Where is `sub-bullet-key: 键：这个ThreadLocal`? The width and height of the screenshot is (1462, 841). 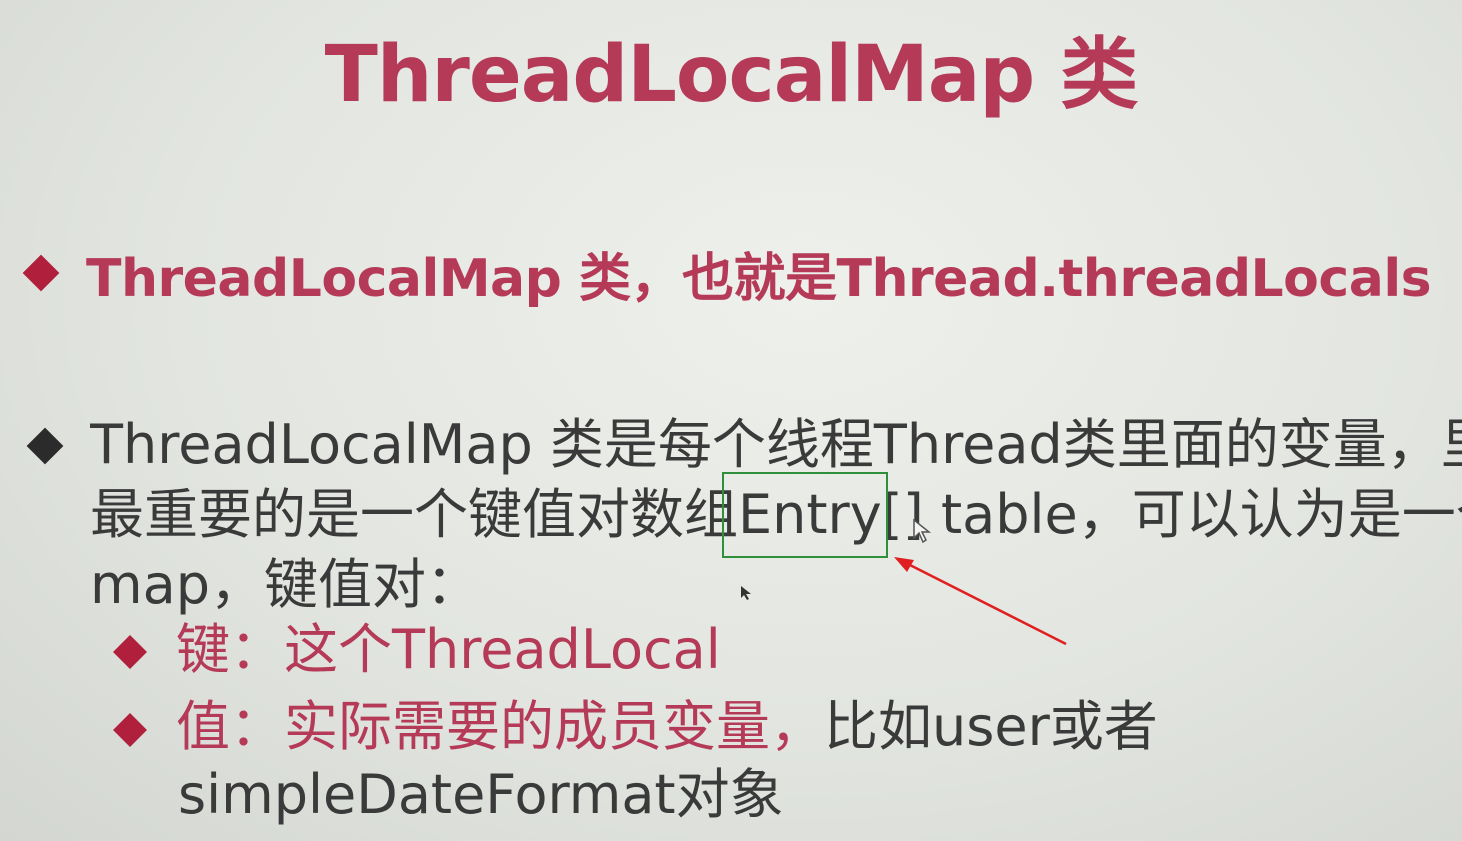 sub-bullet-key: 键：这个ThreadLocal is located at coordinates (448, 650).